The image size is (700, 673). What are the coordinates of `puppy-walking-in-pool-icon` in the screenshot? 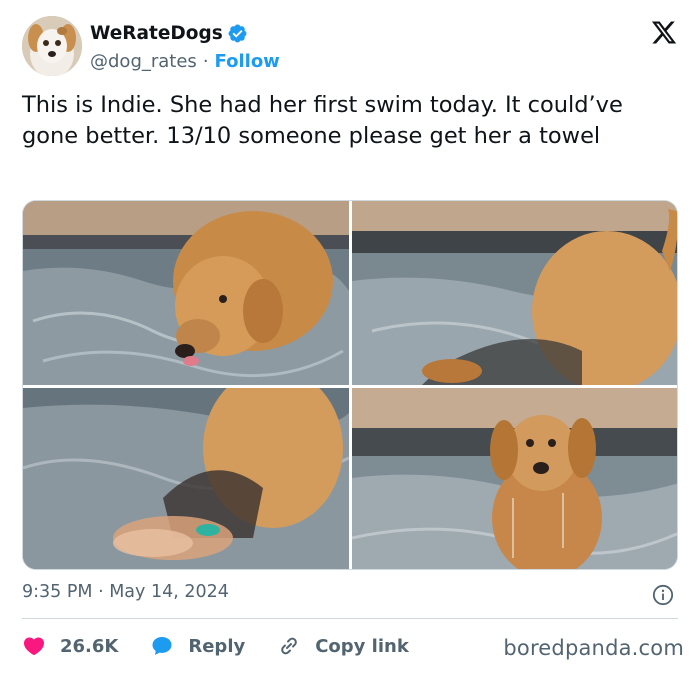 It's located at (514, 293).